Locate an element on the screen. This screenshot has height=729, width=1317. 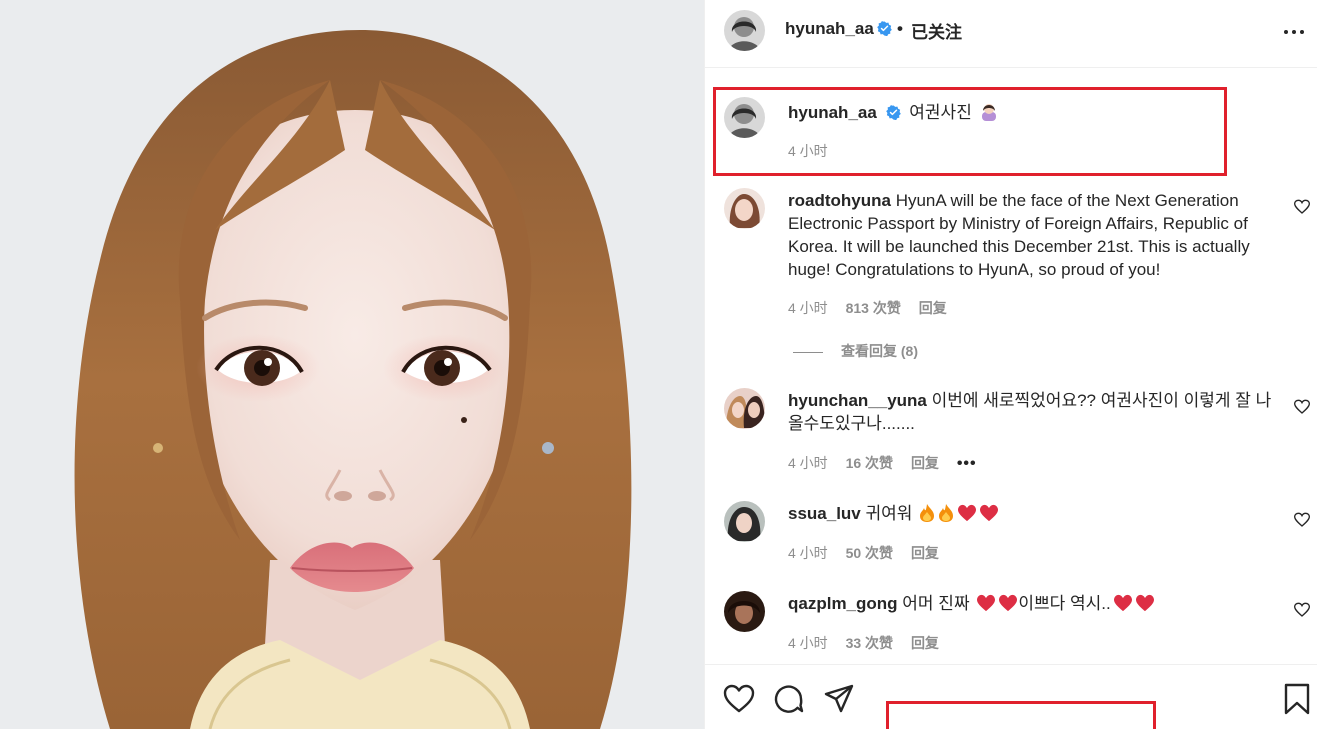
comment-likes: 813 次赞 is located at coordinates (873, 308).